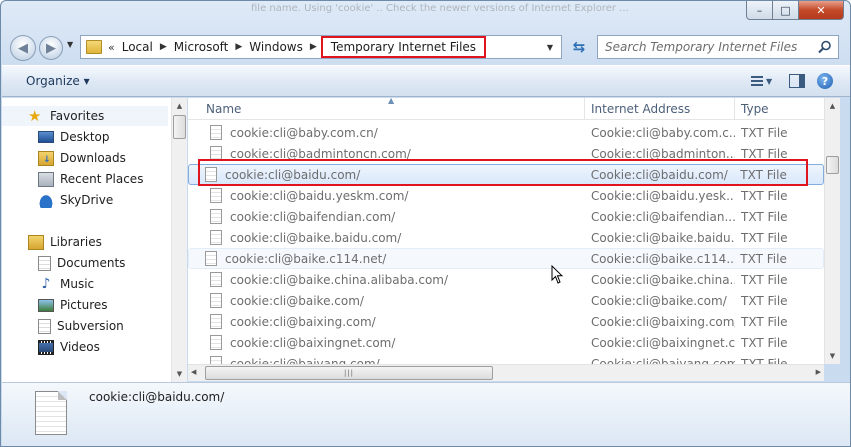 The height and width of the screenshot is (447, 851). What do you see at coordinates (276, 47) in the screenshot?
I see `breadcrumb-windows: Windows` at bounding box center [276, 47].